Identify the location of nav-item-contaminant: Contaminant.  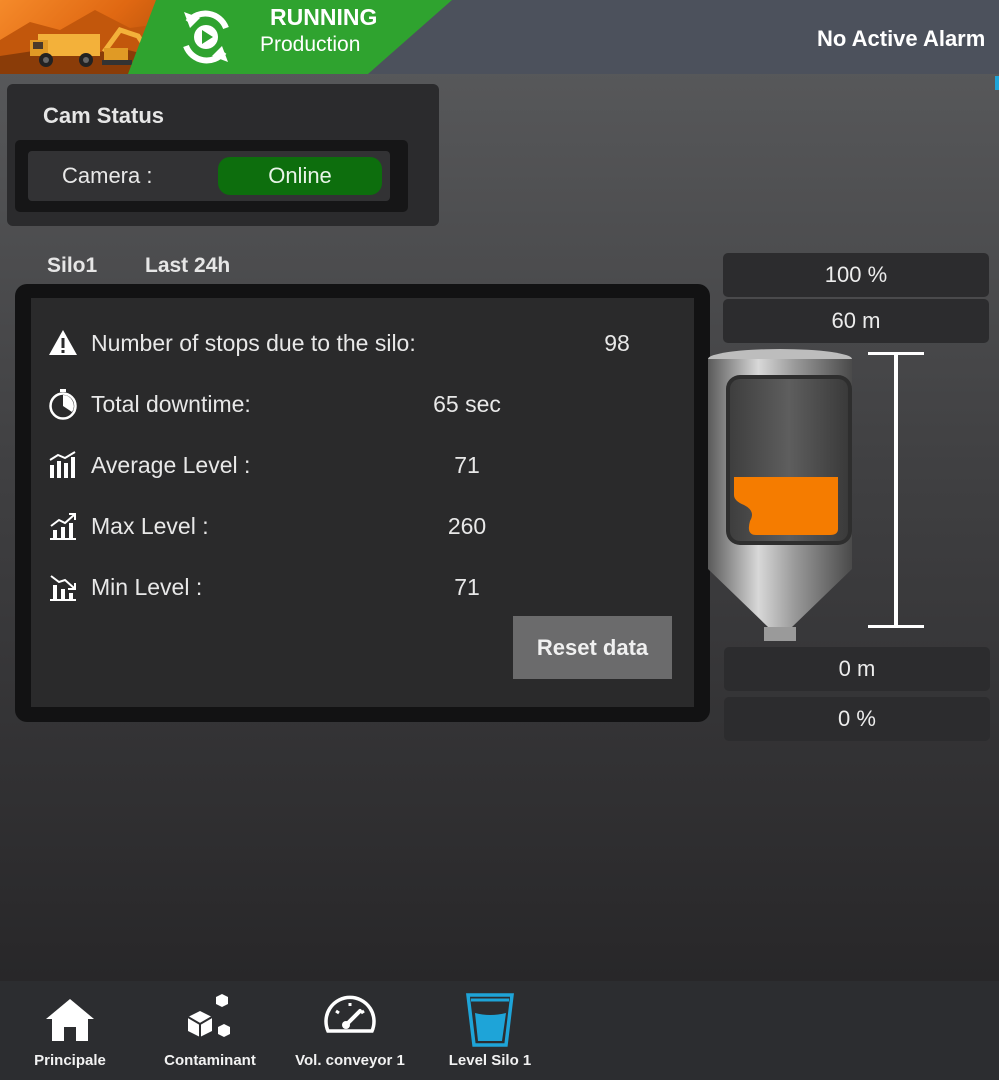
(210, 1030).